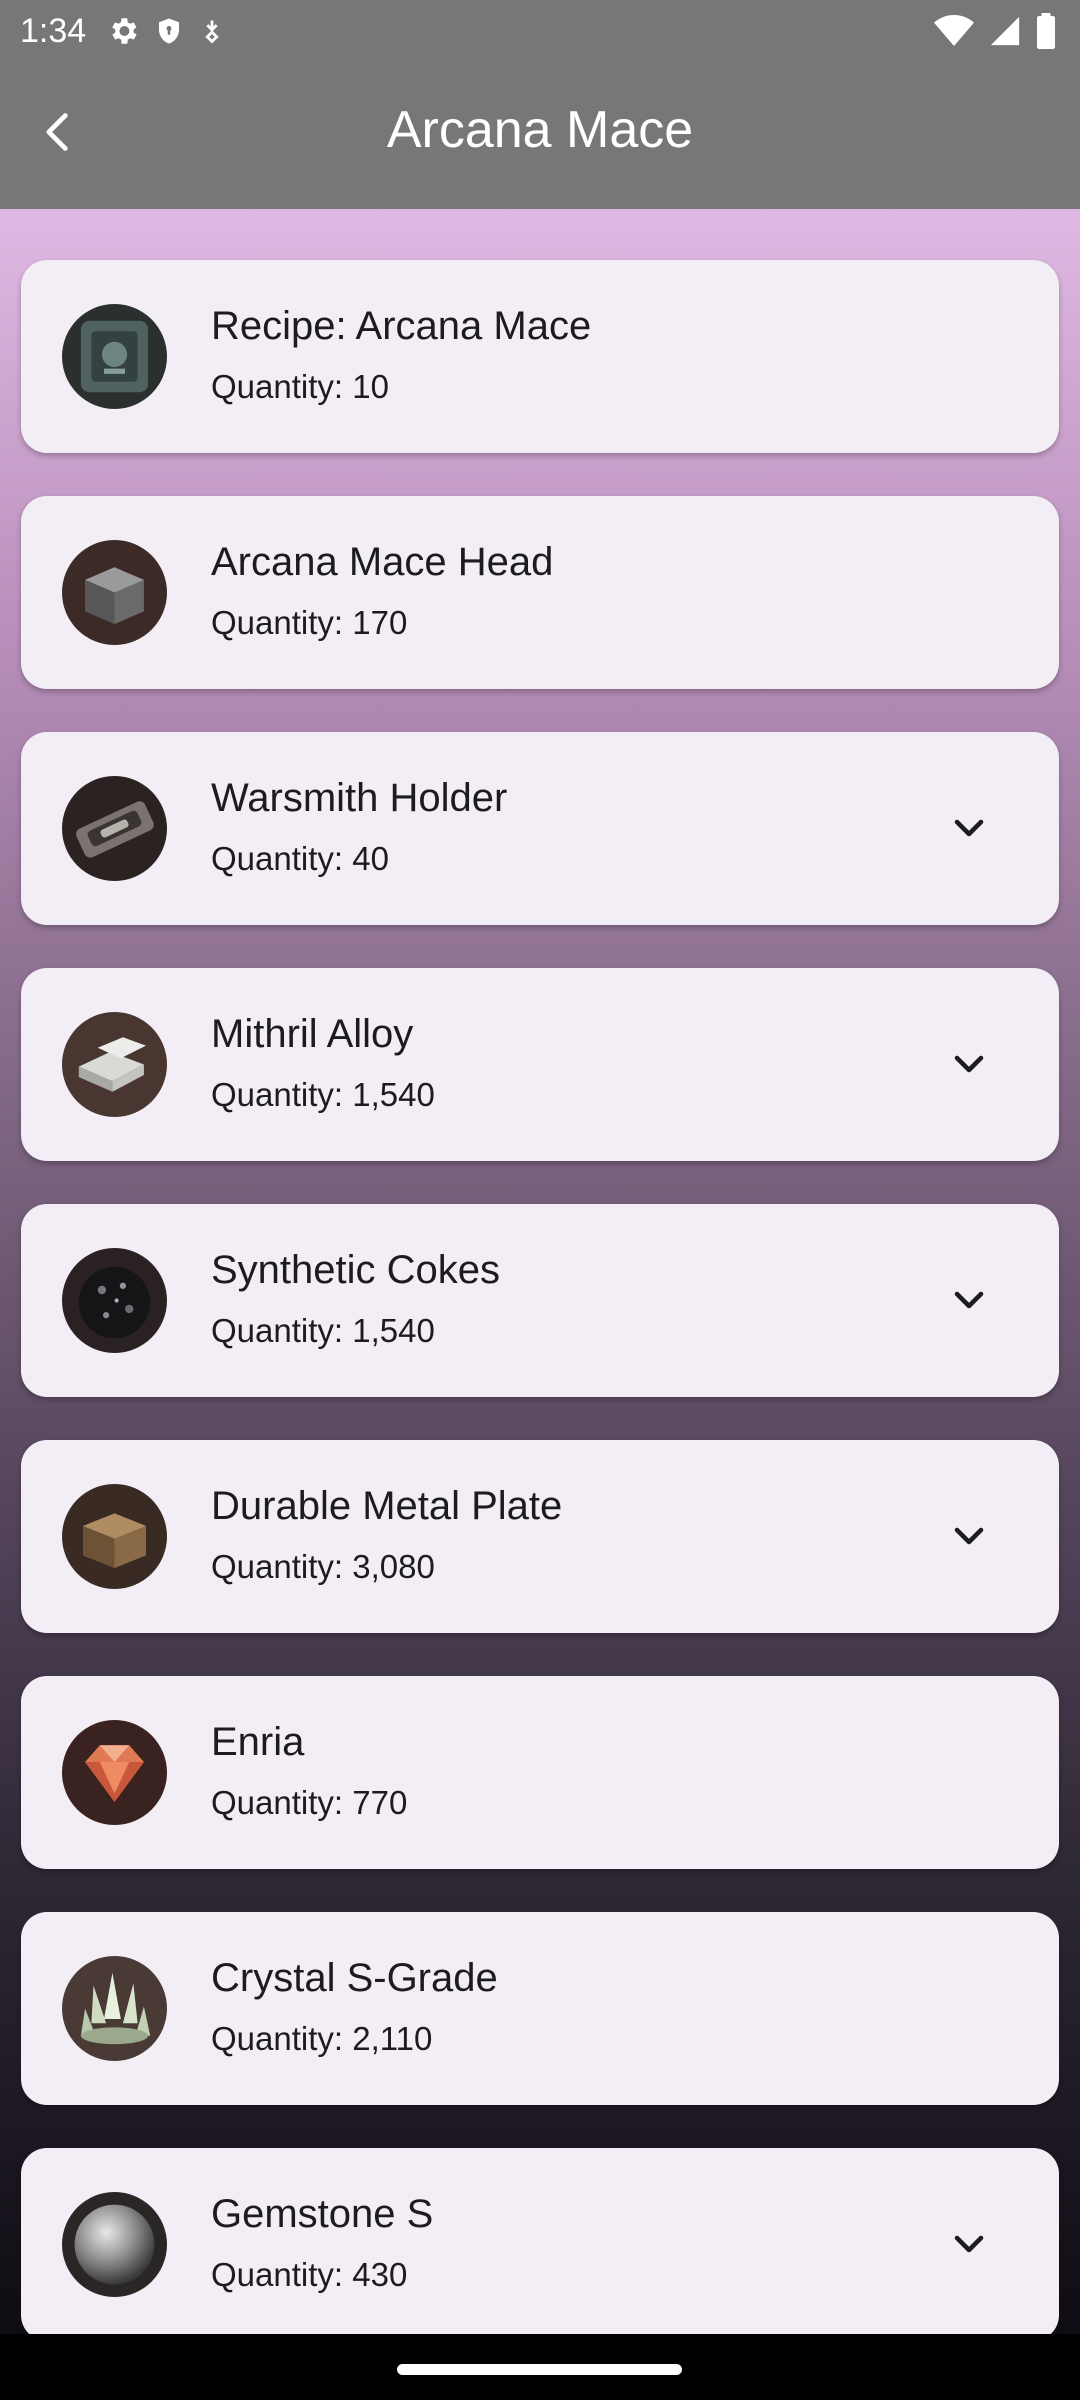  What do you see at coordinates (124, 31) in the screenshot?
I see `settings-icon` at bounding box center [124, 31].